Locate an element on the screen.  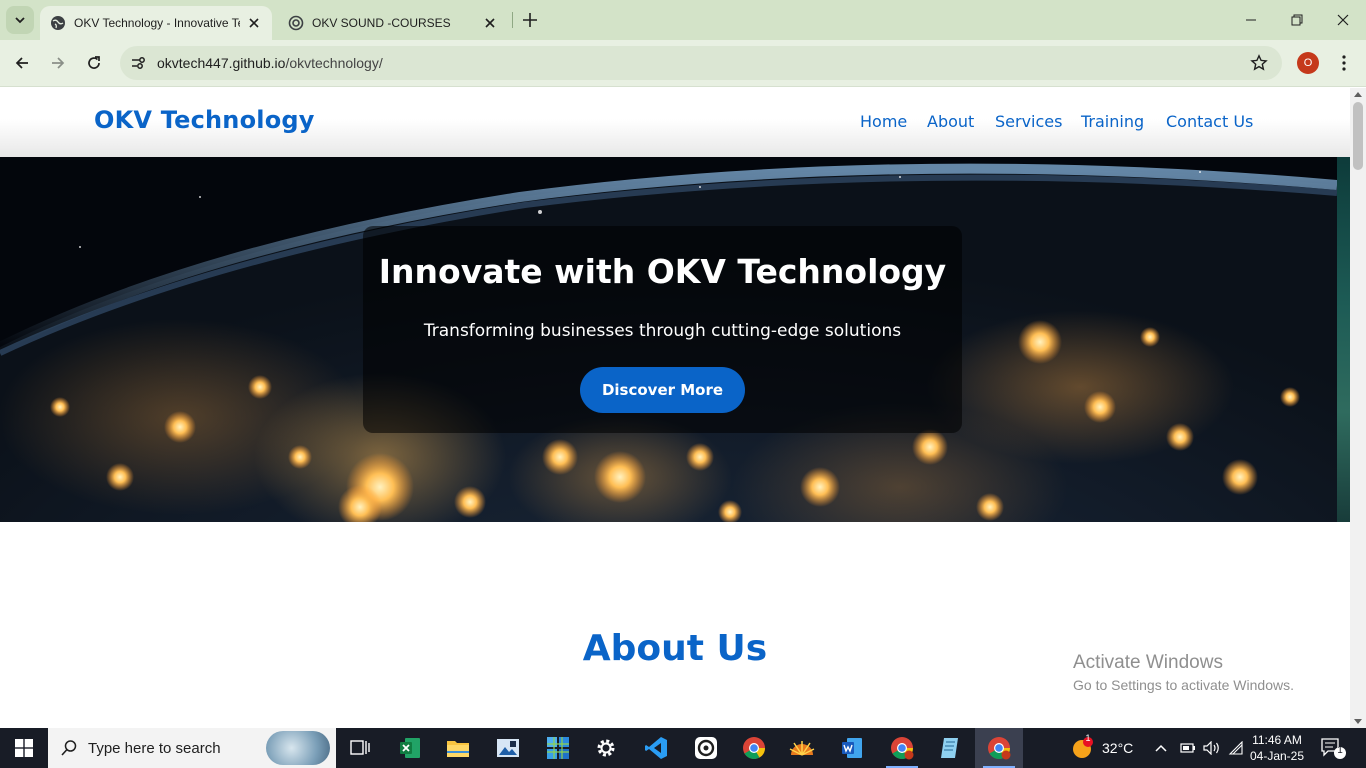
notification-count: 1 is located at coordinates (1340, 750).